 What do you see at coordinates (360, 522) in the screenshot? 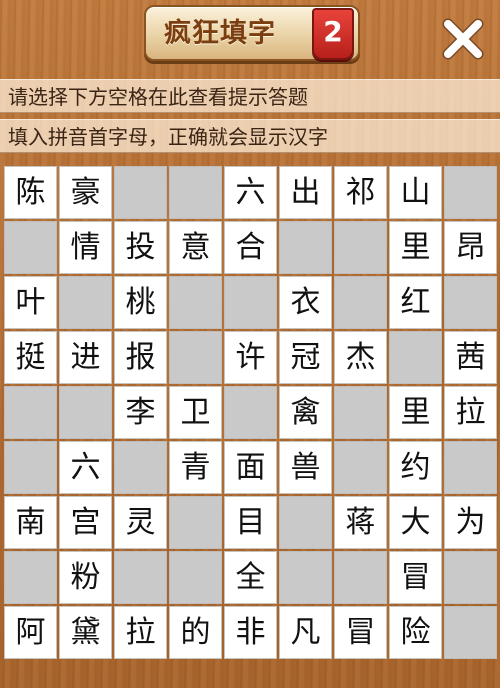
I see `grid-cell-filled: 蒋` at bounding box center [360, 522].